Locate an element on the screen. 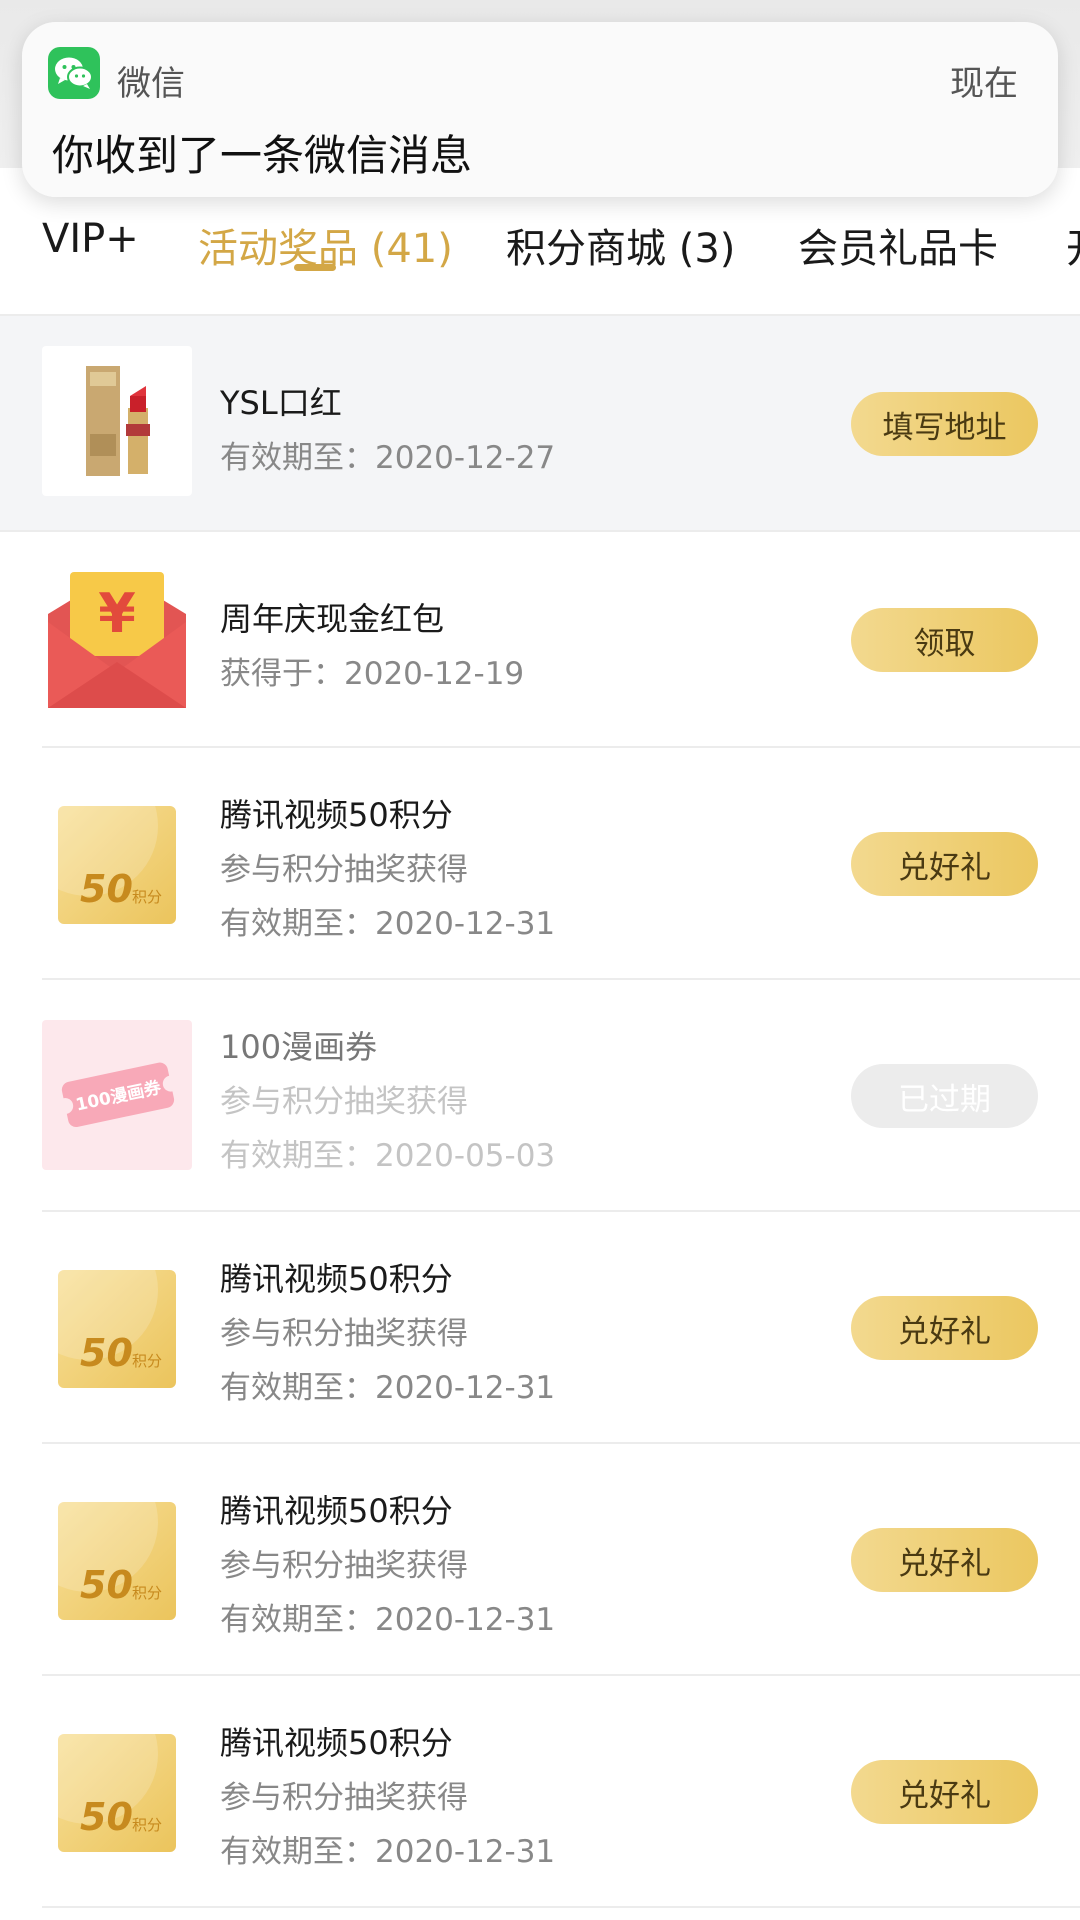 The height and width of the screenshot is (1920, 1080). red-envelope-icon: ¥ is located at coordinates (117, 641).